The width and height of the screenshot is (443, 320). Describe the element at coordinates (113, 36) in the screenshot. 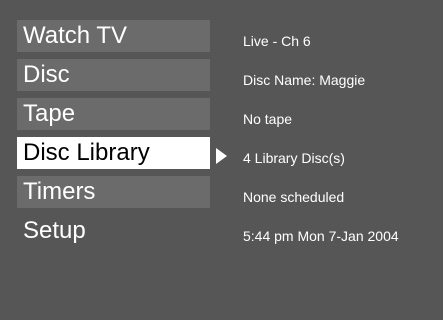

I see `menu-item-watch-tv: Watch TV` at that location.